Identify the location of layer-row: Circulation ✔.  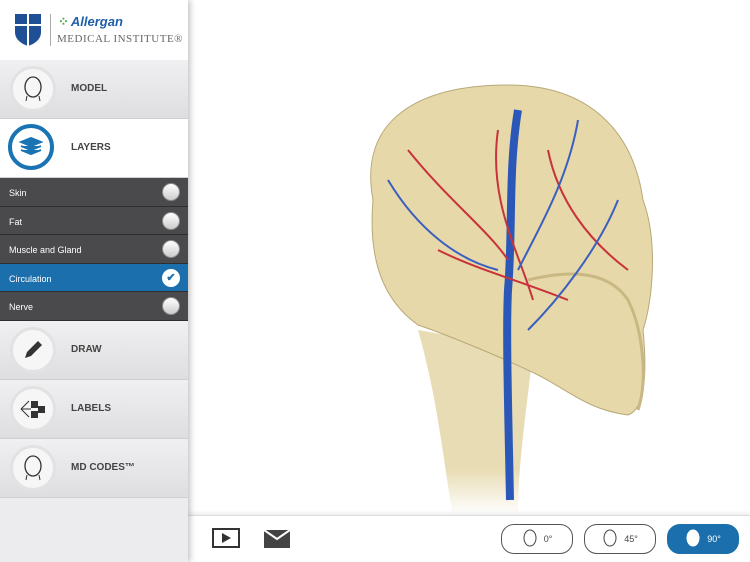
(94, 277).